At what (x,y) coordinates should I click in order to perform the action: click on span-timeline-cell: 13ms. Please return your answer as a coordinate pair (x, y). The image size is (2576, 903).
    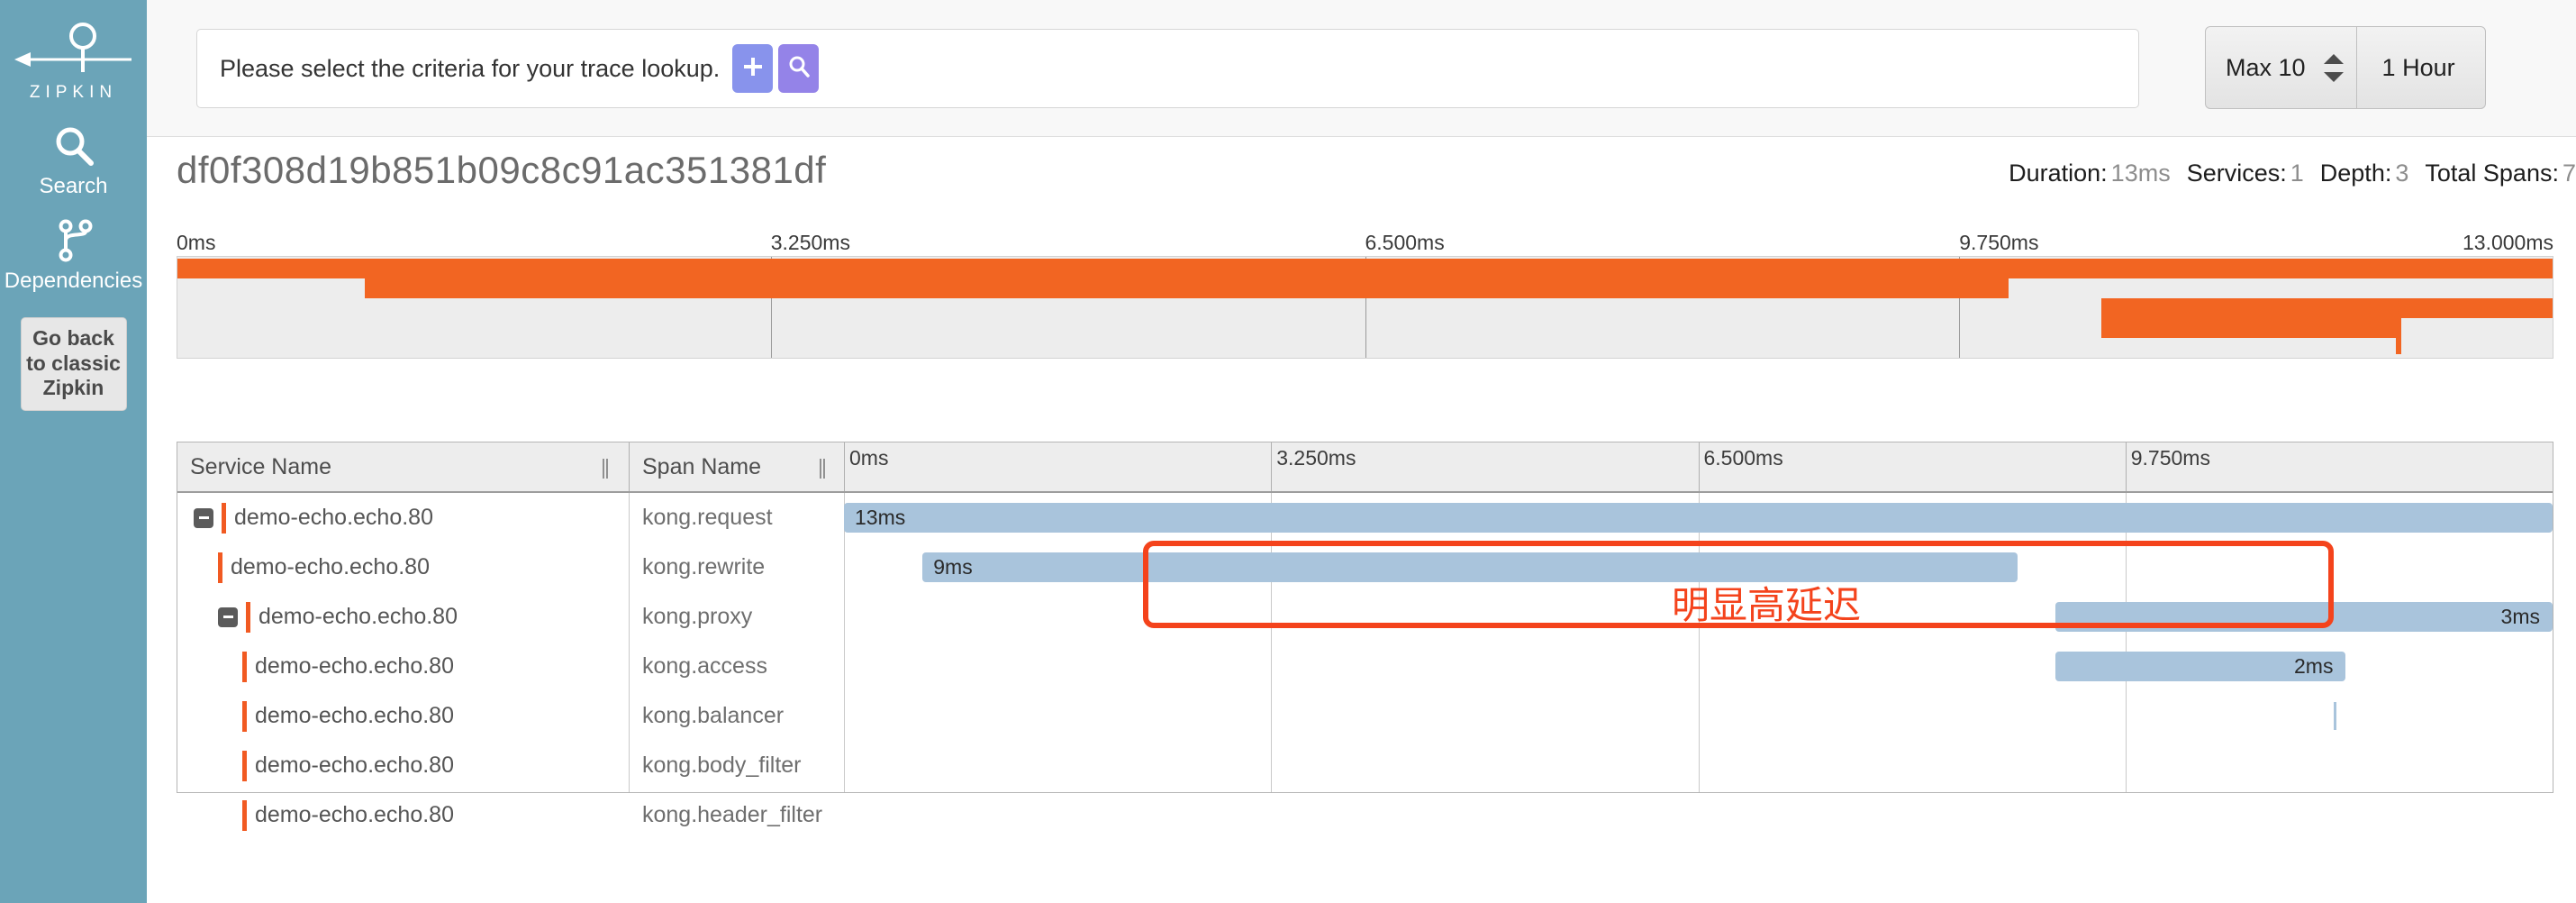
    Looking at the image, I should click on (1698, 518).